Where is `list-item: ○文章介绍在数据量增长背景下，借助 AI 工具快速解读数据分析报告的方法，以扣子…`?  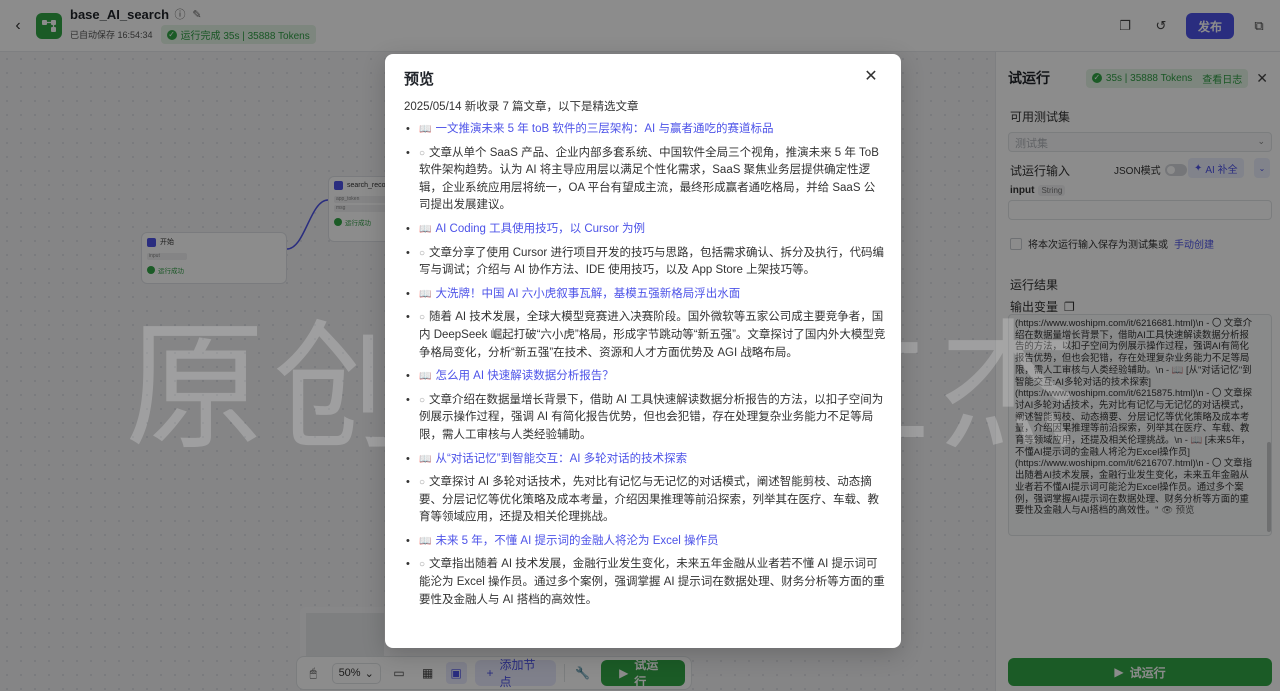
list-item: ○文章介绍在数据量增长背景下，借助 AI 工具快速解读数据分析报告的方法，以扣子… is located at coordinates (645, 418).